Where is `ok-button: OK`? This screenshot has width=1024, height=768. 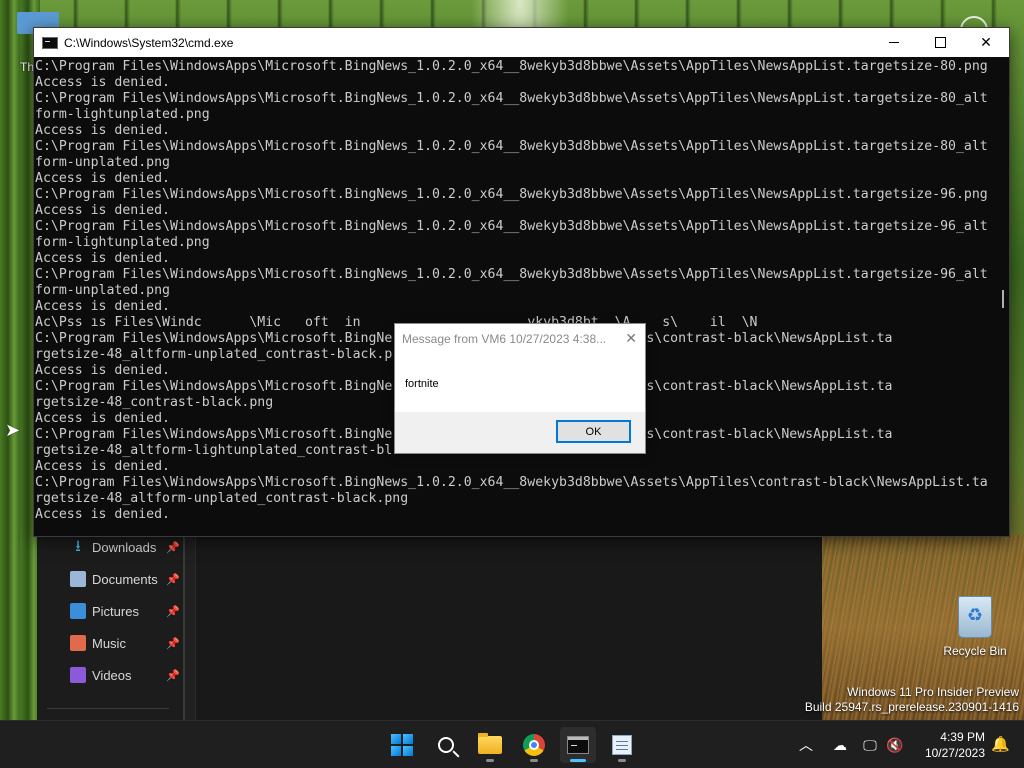
ok-button: OK is located at coordinates (593, 431).